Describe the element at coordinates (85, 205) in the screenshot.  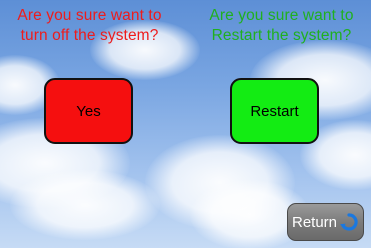
I see `background-cloud` at that location.